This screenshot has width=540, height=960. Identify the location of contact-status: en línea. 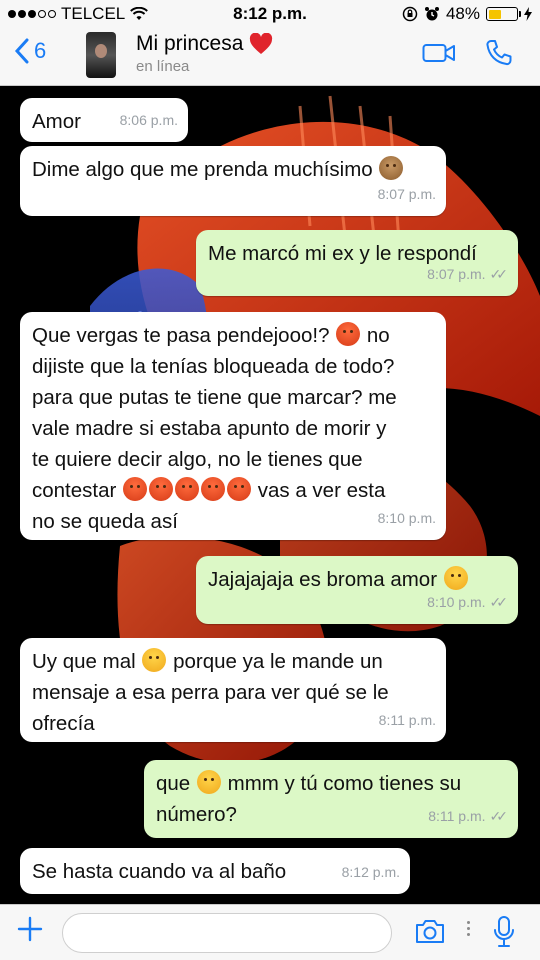
(163, 66).